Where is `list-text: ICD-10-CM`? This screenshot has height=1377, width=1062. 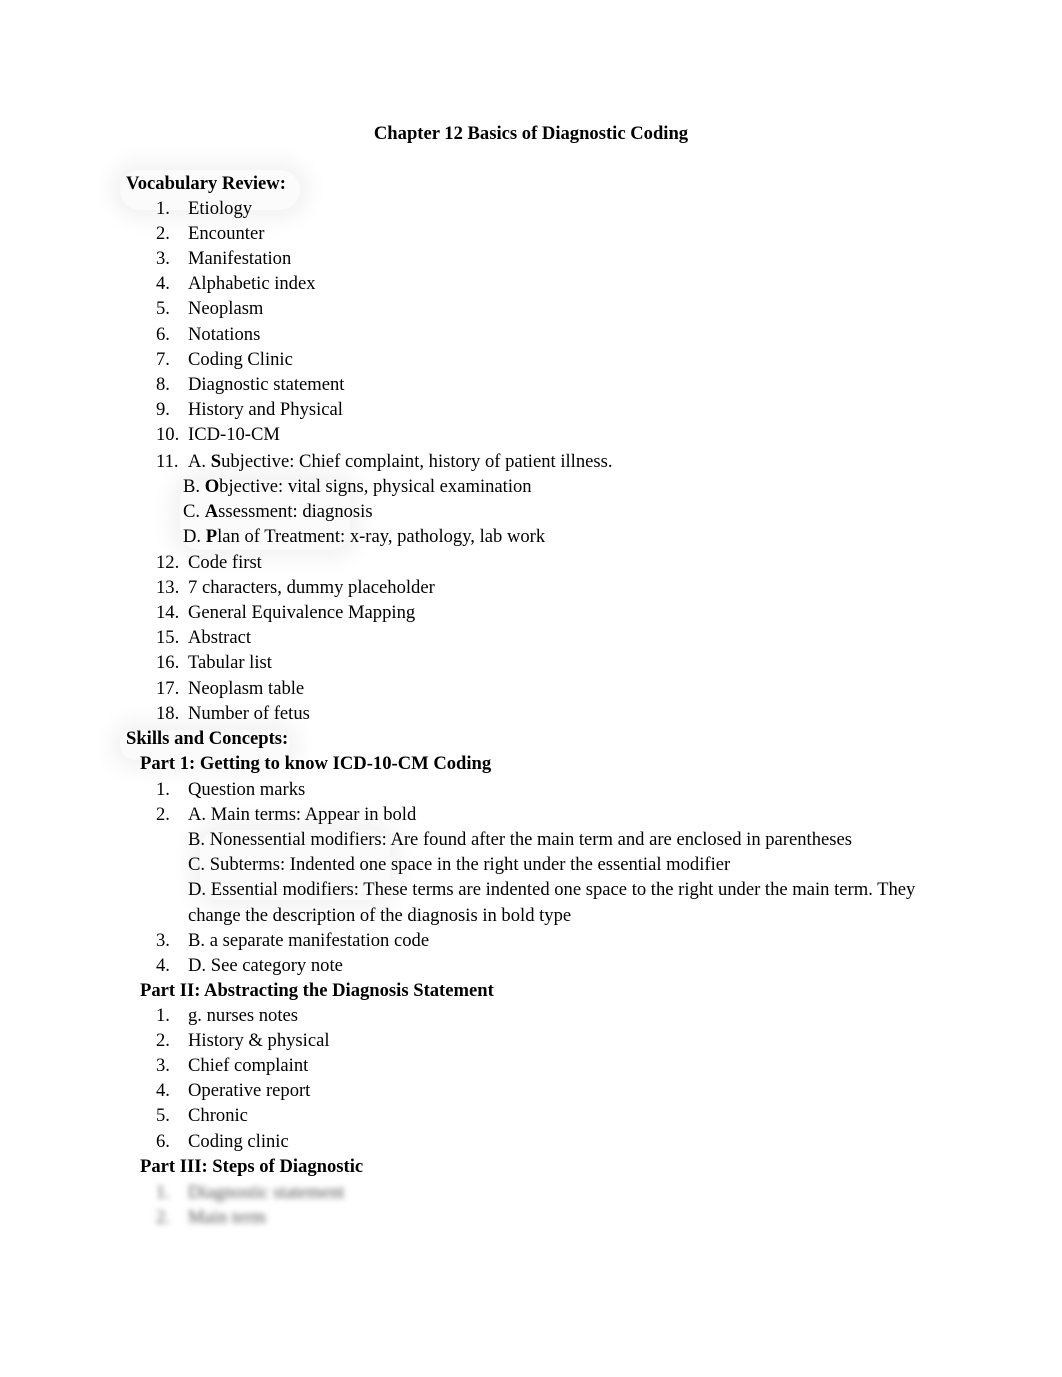 list-text: ICD-10-CM is located at coordinates (234, 434).